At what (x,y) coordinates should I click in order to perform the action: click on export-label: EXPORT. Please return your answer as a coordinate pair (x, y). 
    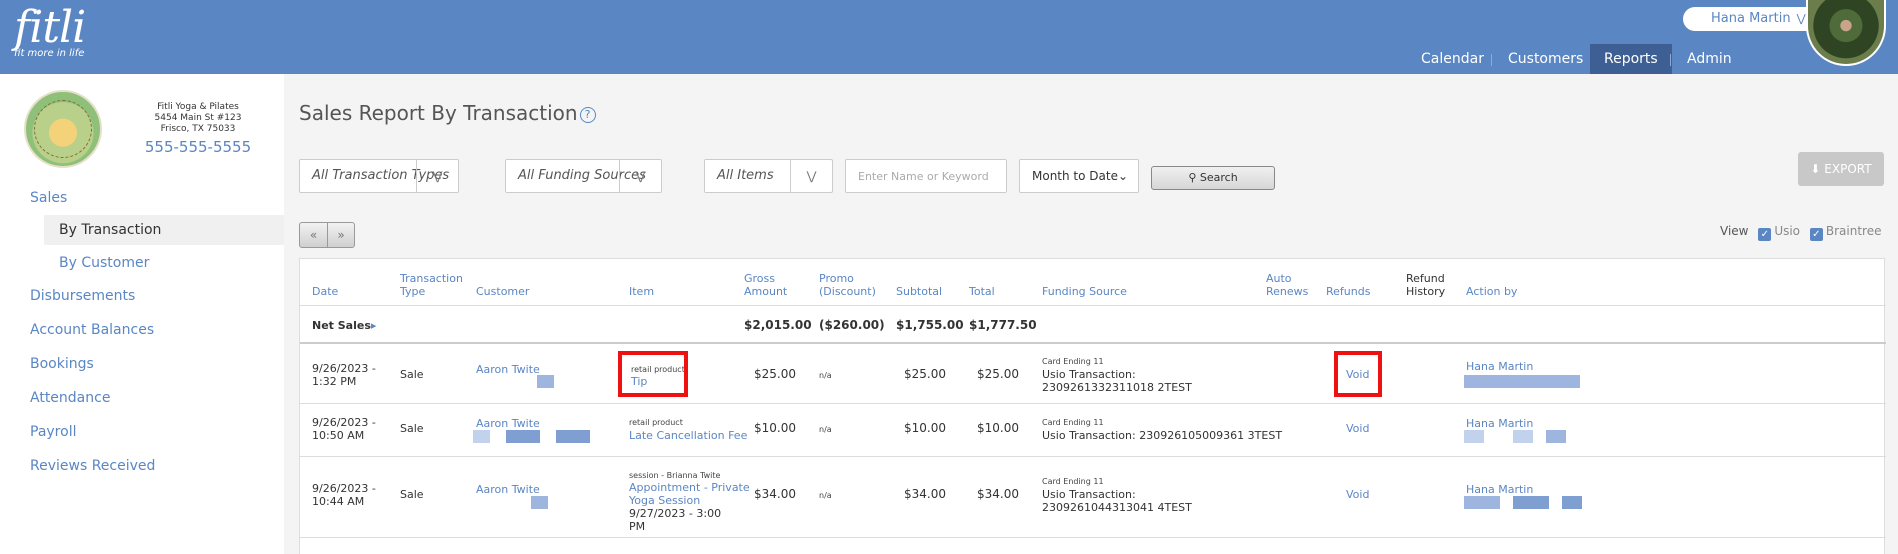
    Looking at the image, I should click on (1848, 169).